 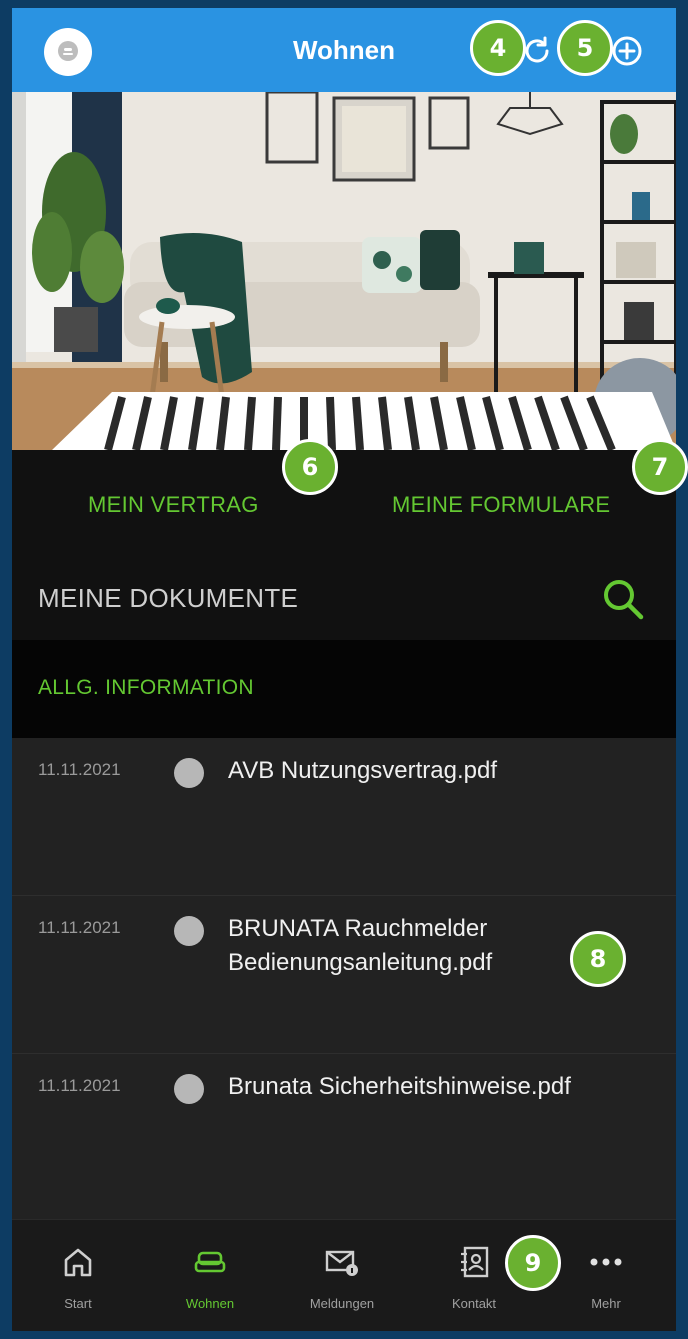 What do you see at coordinates (501, 505) in the screenshot?
I see `tab-meine-formulare: MEINE FORMULARE` at bounding box center [501, 505].